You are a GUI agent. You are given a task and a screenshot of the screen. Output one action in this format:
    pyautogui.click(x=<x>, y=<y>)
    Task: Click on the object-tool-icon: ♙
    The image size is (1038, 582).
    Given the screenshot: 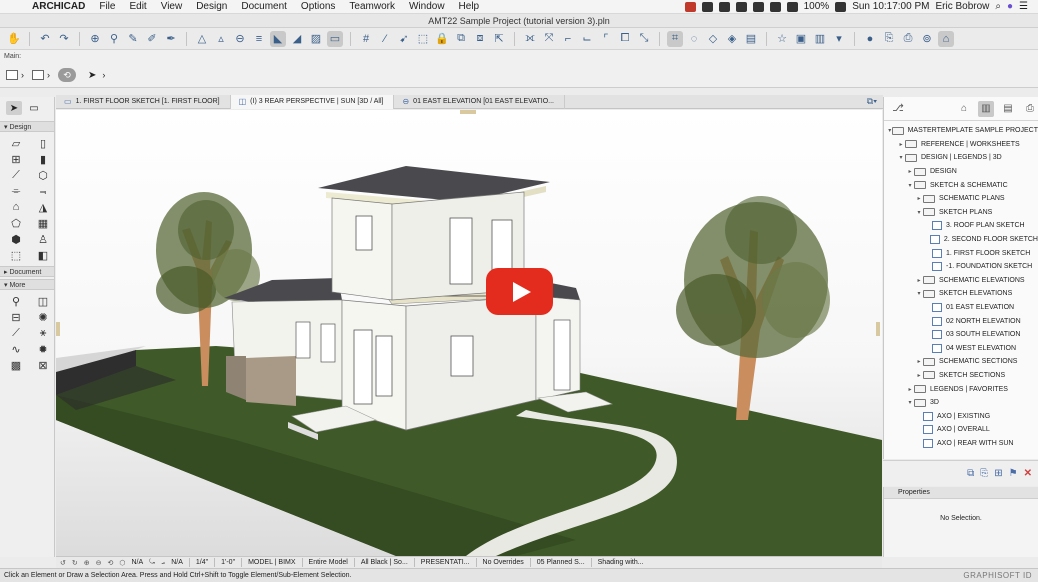 What is the action you would take?
    pyautogui.click(x=43, y=239)
    